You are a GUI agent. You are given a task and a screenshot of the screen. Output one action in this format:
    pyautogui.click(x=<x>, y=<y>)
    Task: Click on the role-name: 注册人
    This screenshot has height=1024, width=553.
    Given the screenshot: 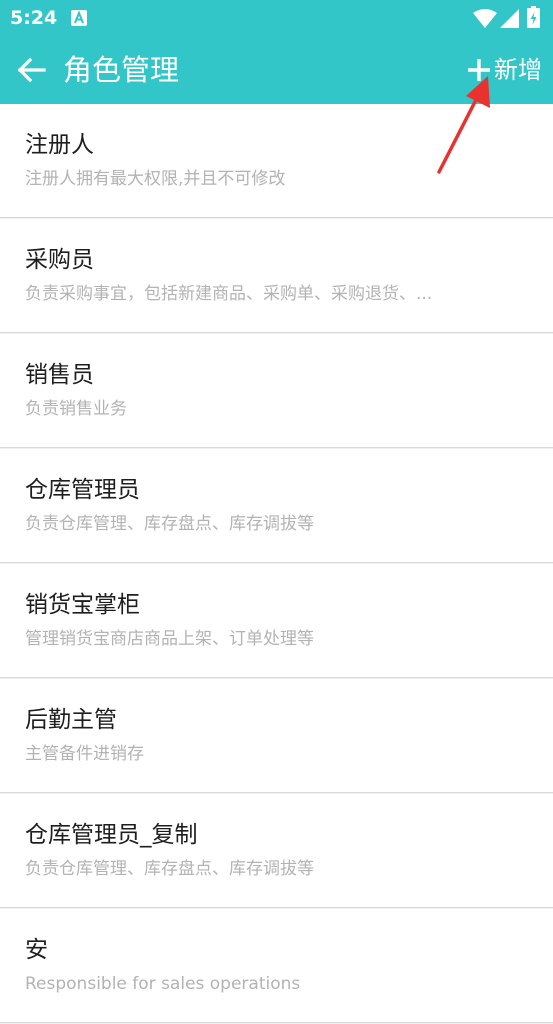 What is the action you would take?
    pyautogui.click(x=59, y=145)
    